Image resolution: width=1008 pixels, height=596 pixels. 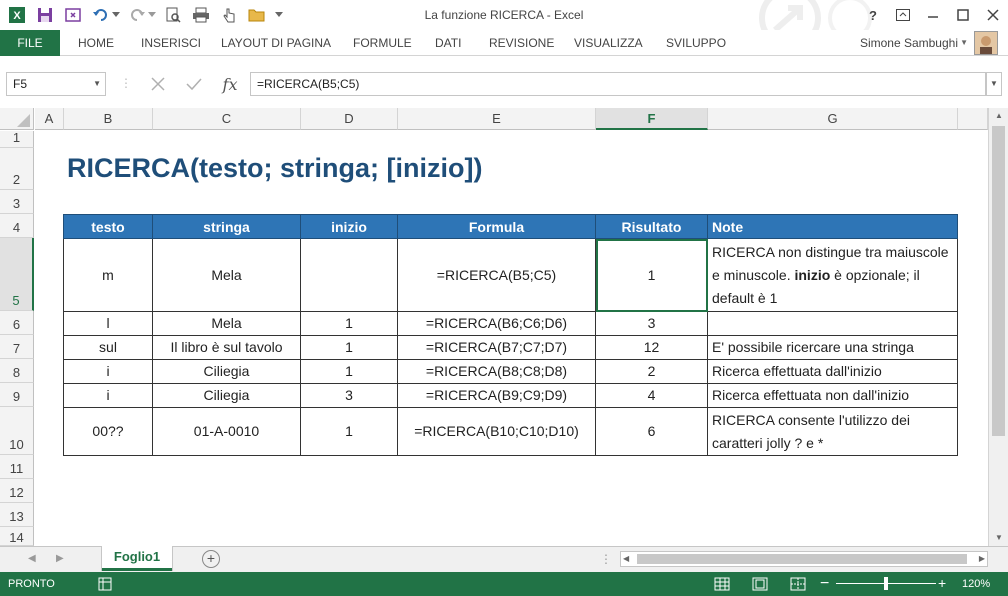 What do you see at coordinates (17, 395) in the screenshot?
I see `row-header-9: 9` at bounding box center [17, 395].